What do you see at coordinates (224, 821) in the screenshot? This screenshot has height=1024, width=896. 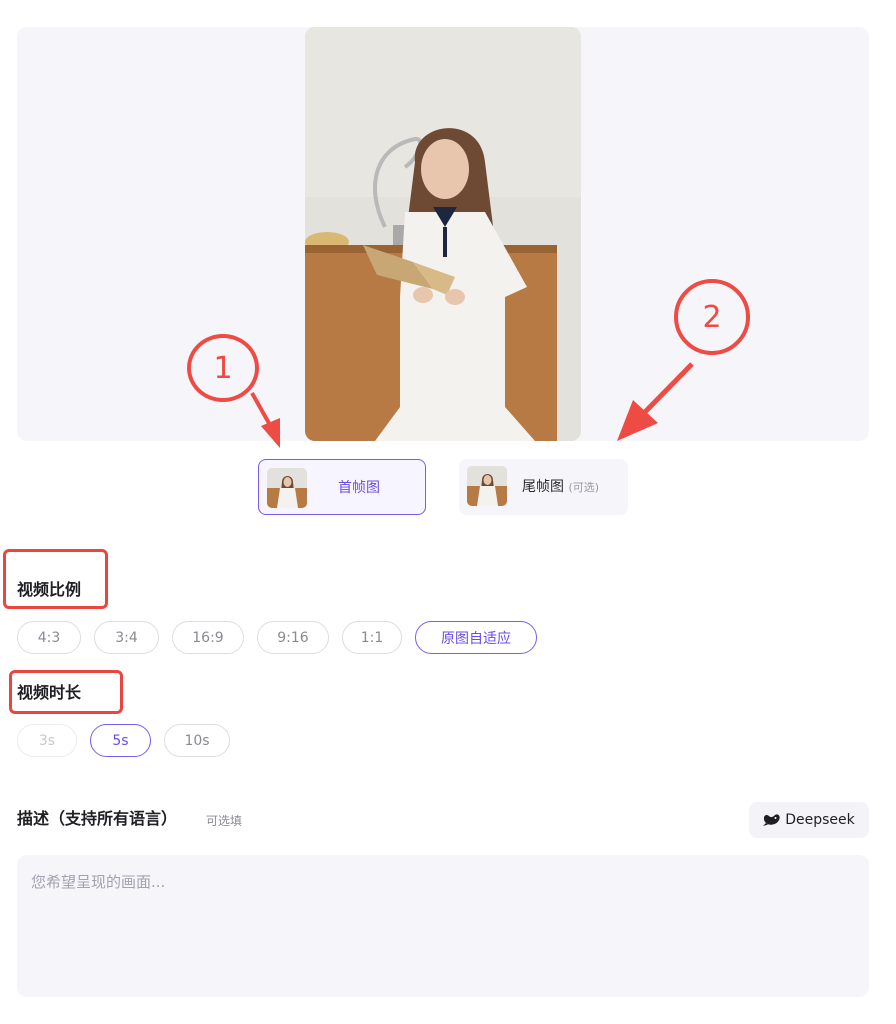 I see `description-optional-hint: 可选填` at bounding box center [224, 821].